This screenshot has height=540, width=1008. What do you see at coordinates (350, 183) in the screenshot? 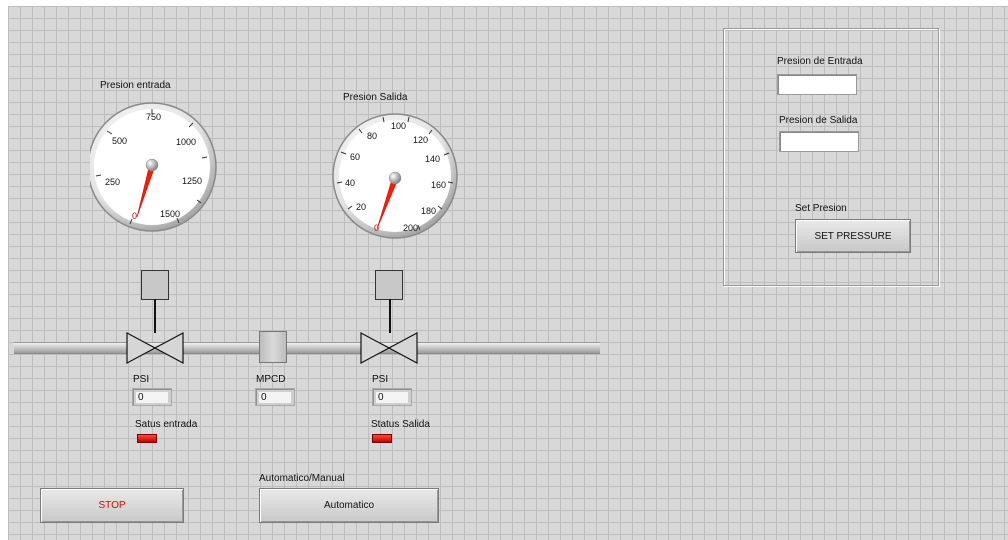
I see `gauge-salida-tick-40: 40` at bounding box center [350, 183].